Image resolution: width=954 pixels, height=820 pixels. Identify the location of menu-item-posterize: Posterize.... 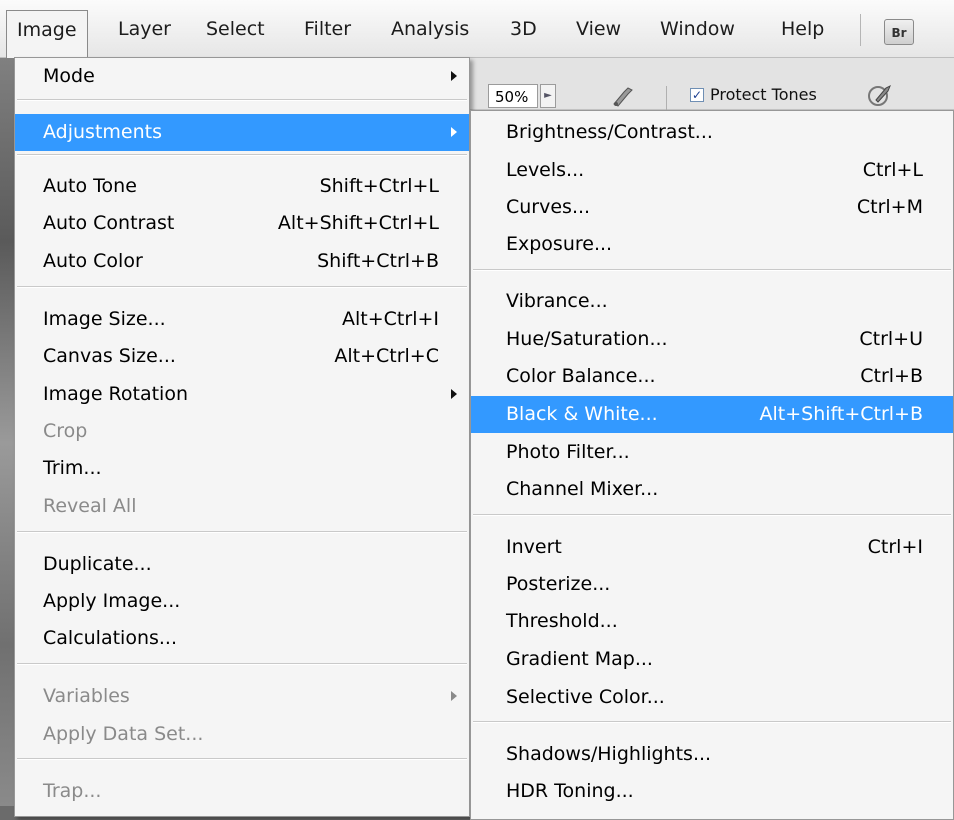
(712, 584).